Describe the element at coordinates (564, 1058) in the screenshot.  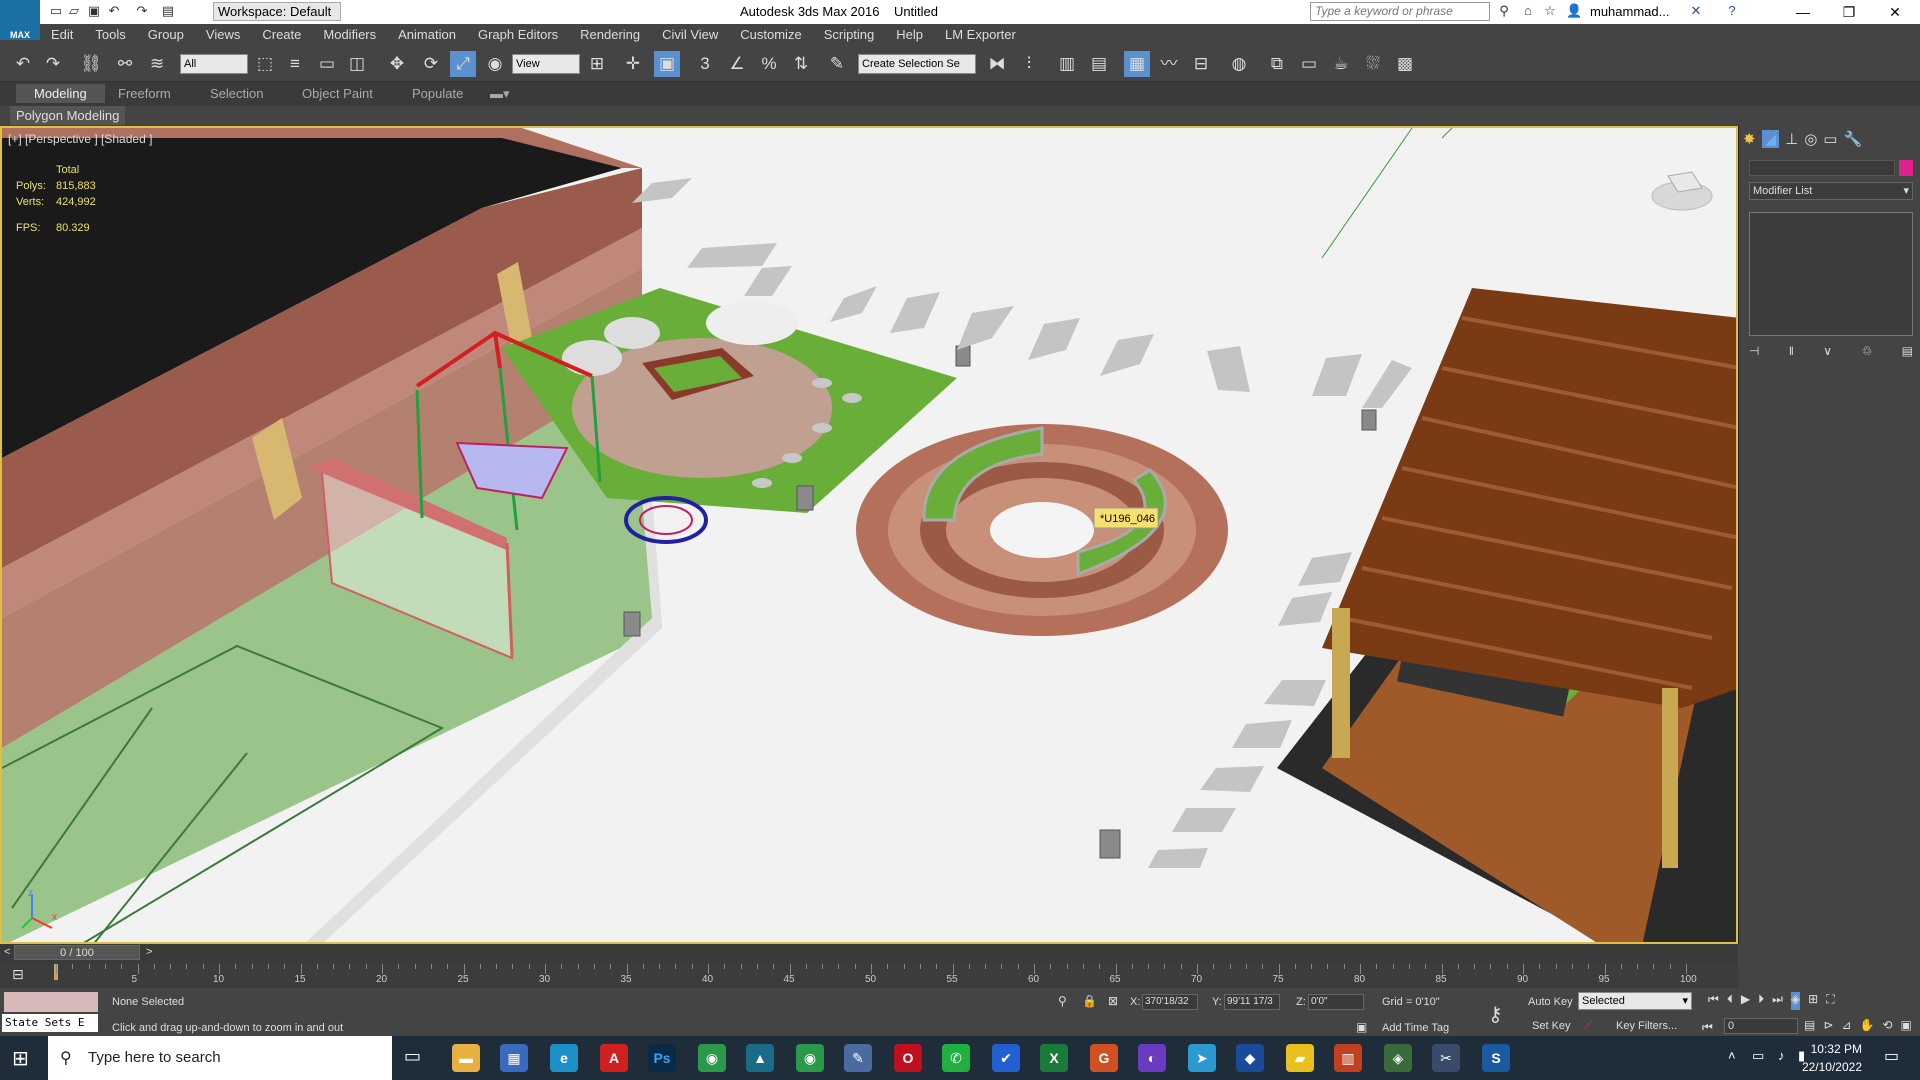
I see `edge-browser-icon: e` at that location.